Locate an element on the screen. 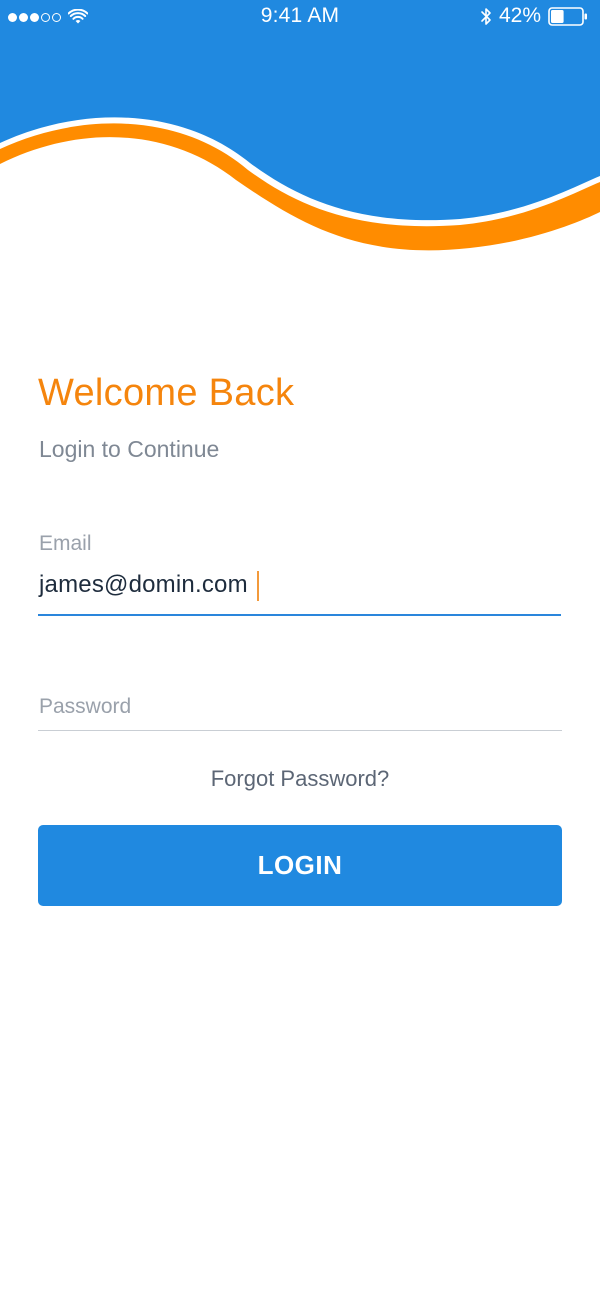  battery-fill is located at coordinates (557, 16).